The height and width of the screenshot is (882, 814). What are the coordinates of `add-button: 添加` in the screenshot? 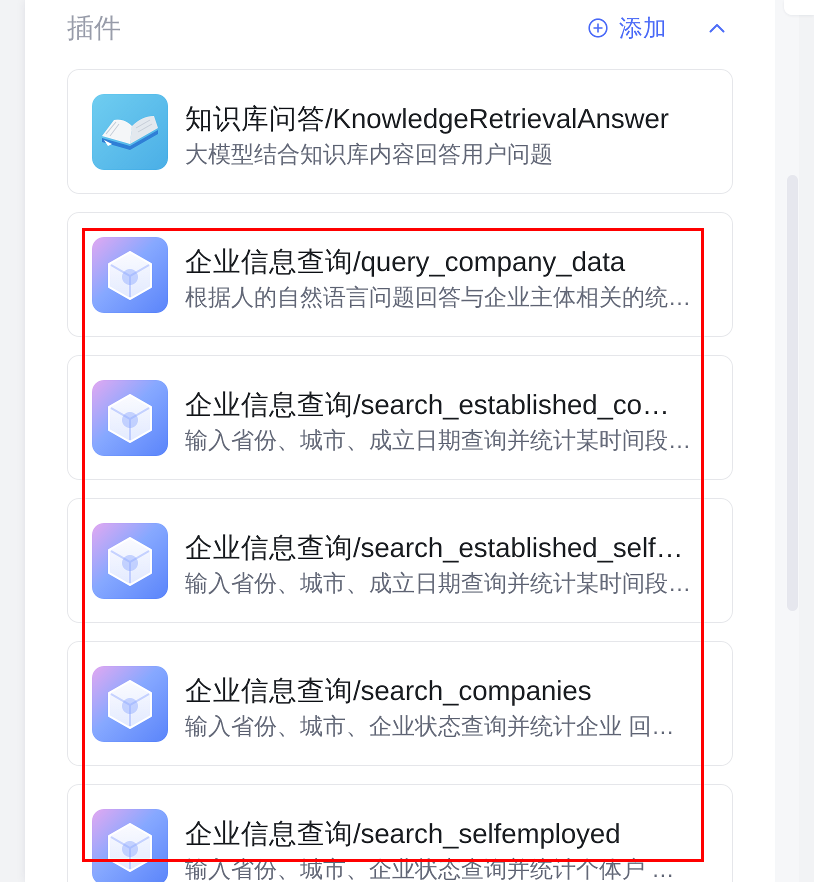 It's located at (627, 28).